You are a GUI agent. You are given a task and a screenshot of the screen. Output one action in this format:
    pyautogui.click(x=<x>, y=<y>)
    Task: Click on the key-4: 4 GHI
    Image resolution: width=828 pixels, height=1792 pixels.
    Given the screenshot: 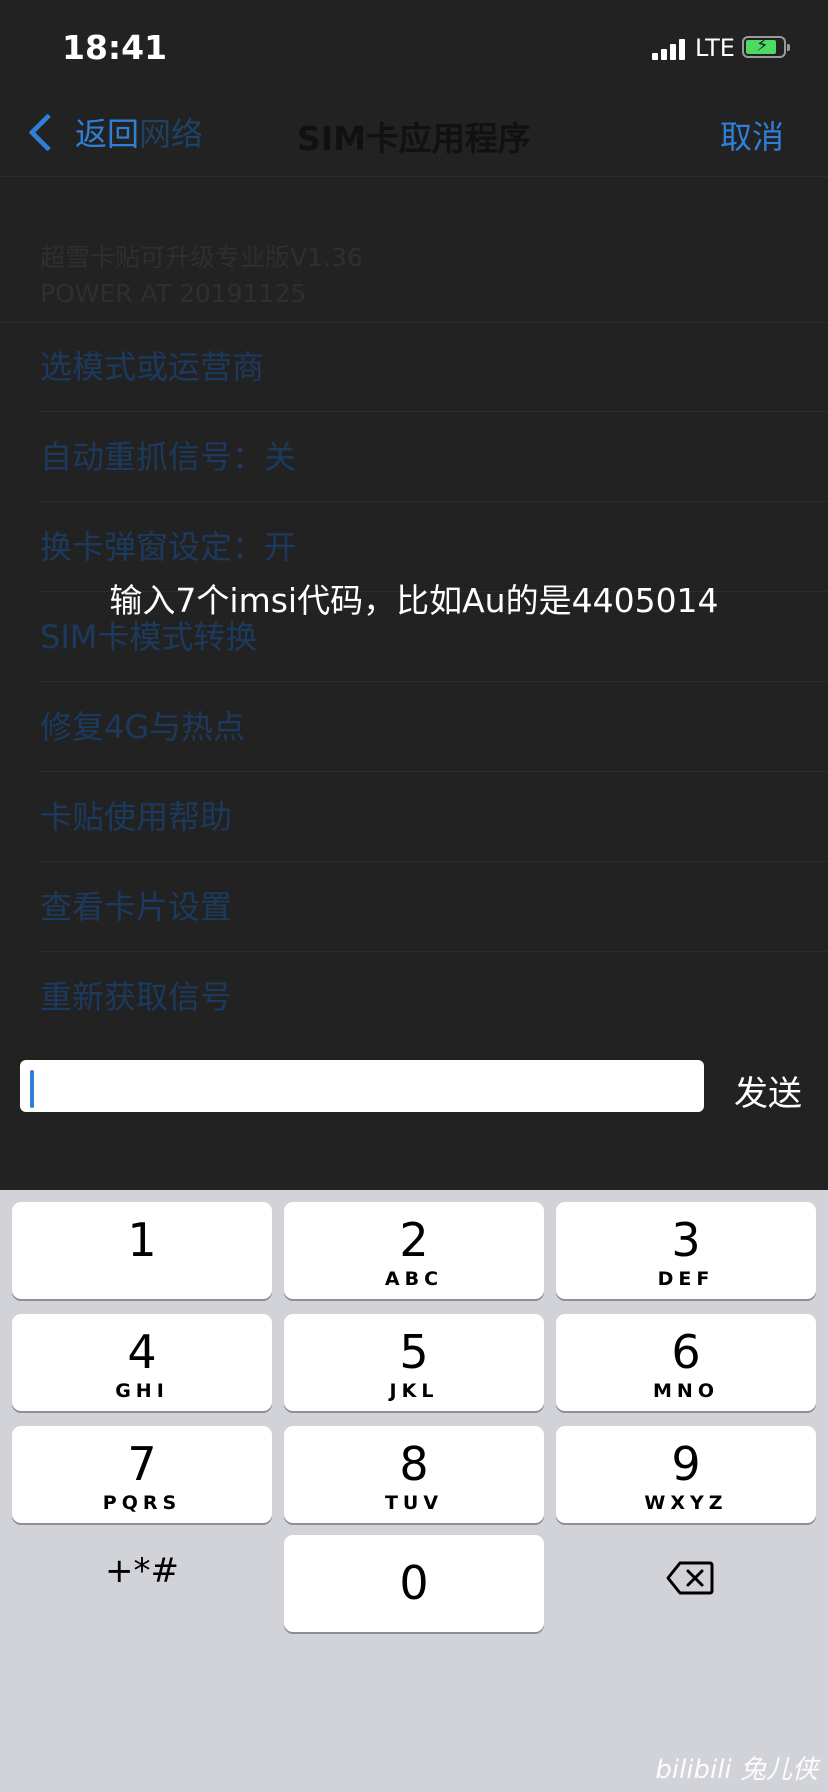 What is the action you would take?
    pyautogui.click(x=142, y=1362)
    